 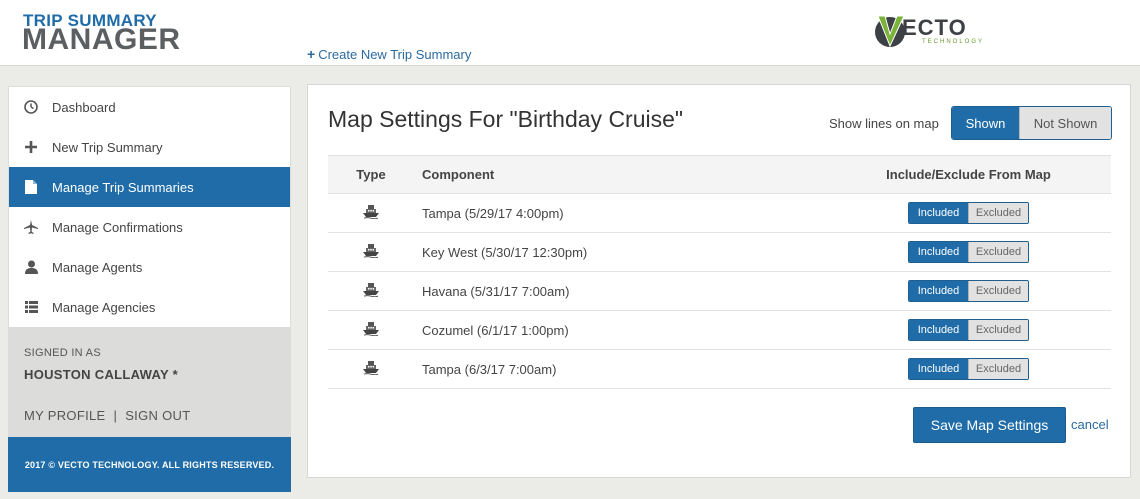 I want to click on sidebar-item-manage-confirmations: Manage Confirmations, so click(x=149, y=227).